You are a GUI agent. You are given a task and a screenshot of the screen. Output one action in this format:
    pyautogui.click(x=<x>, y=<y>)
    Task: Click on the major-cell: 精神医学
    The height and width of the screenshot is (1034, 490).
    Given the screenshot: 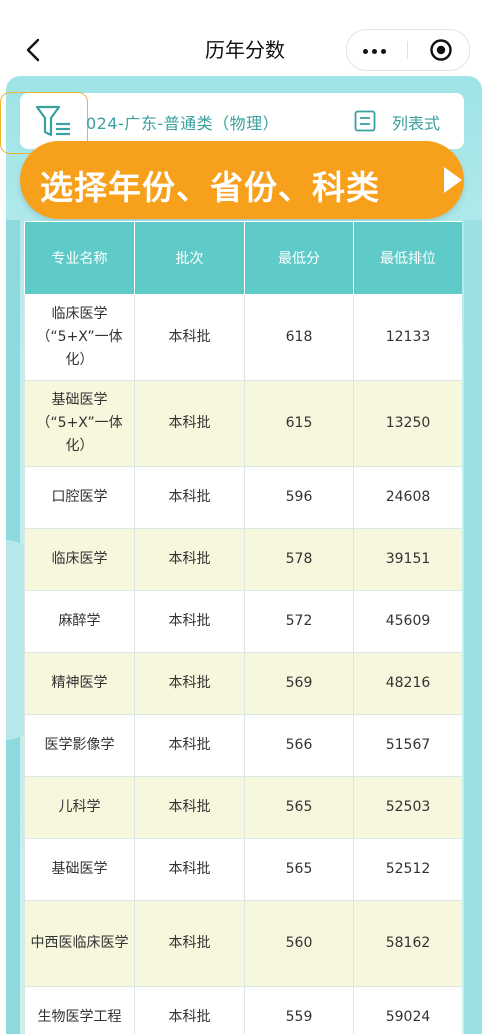 What is the action you would take?
    pyautogui.click(x=79, y=683)
    